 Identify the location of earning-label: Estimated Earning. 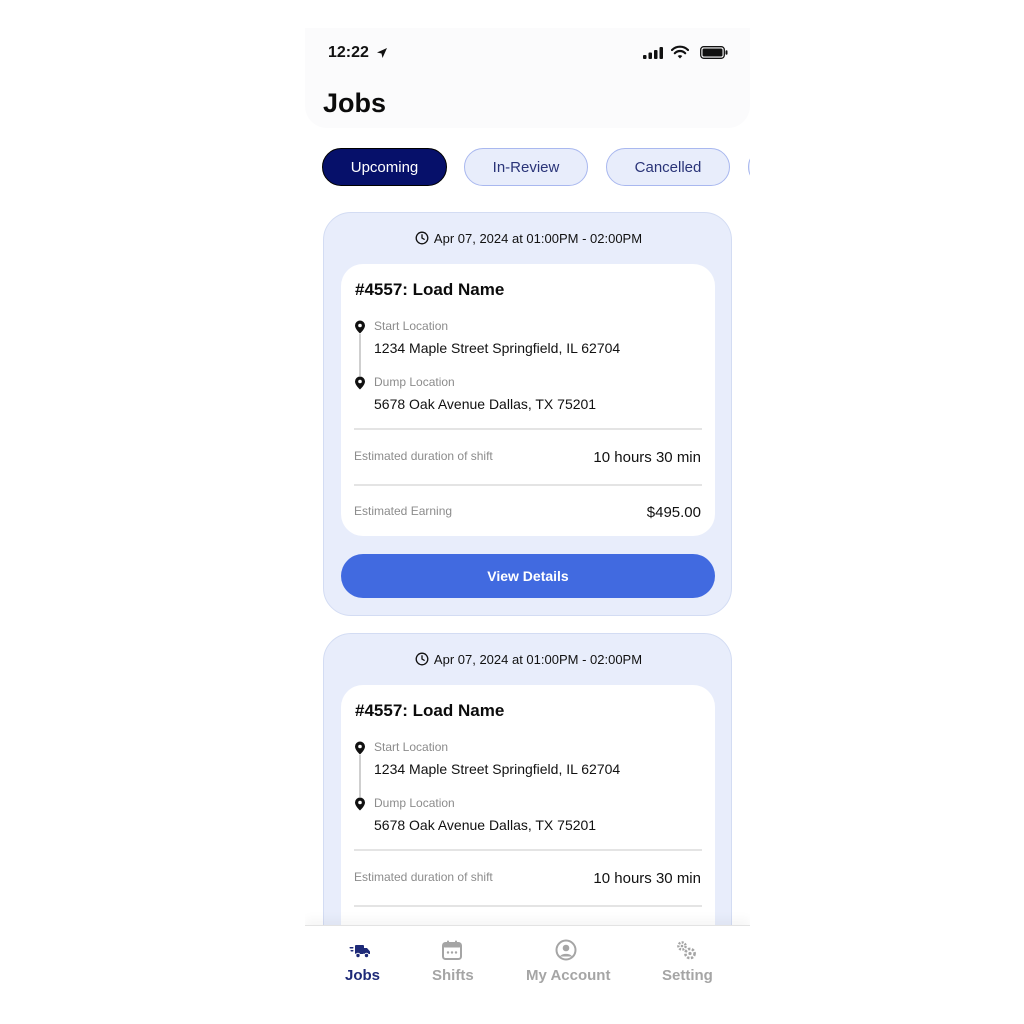
(403, 511).